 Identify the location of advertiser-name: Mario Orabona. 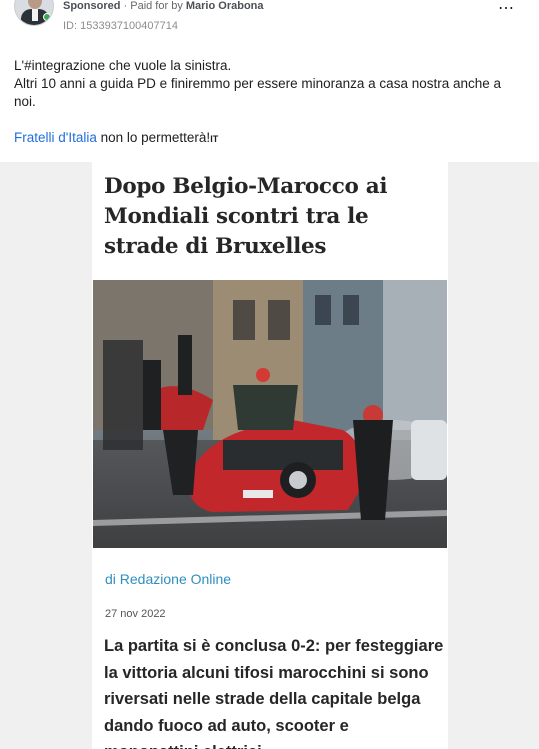
(225, 6).